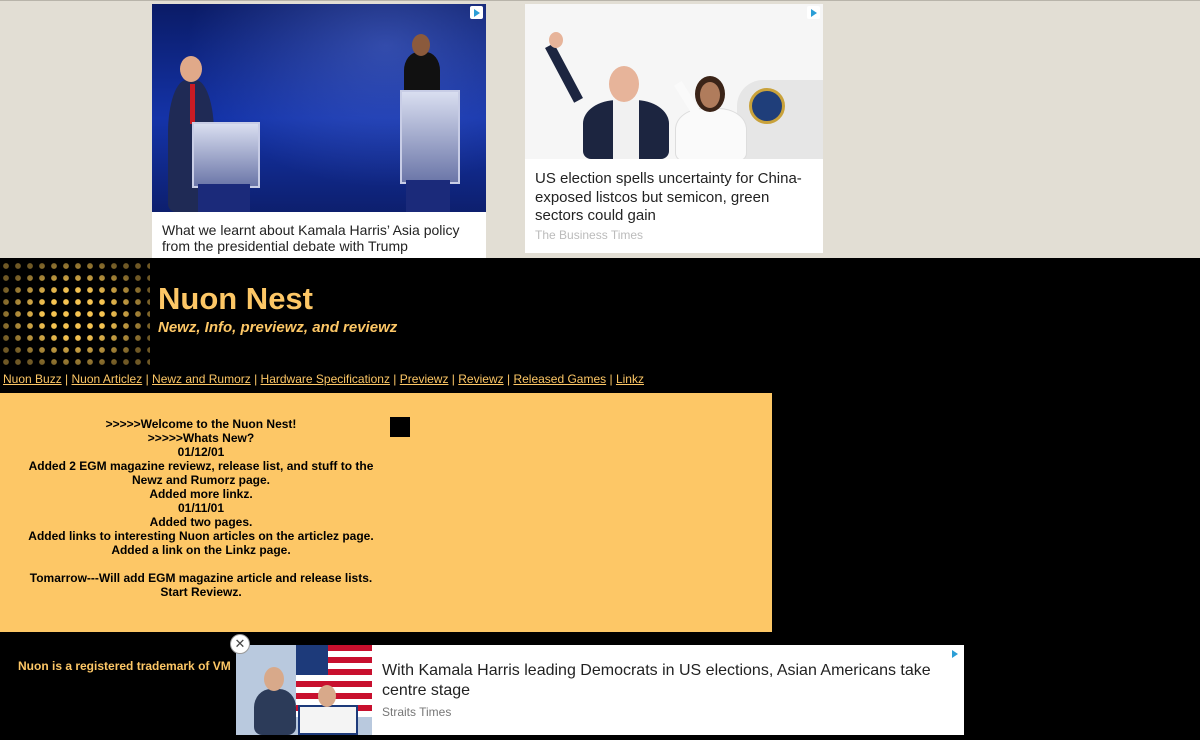 The width and height of the screenshot is (1200, 740). What do you see at coordinates (417, 712) in the screenshot?
I see `ad-source: Straits Times` at bounding box center [417, 712].